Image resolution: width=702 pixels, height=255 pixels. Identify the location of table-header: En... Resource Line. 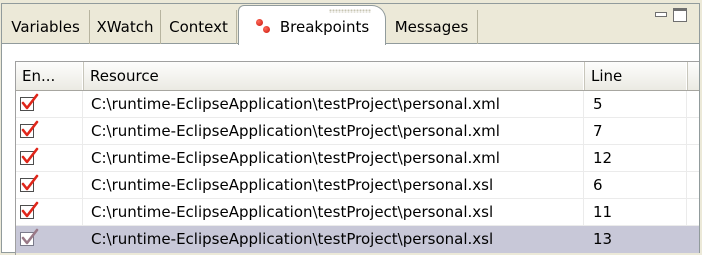
(357, 76).